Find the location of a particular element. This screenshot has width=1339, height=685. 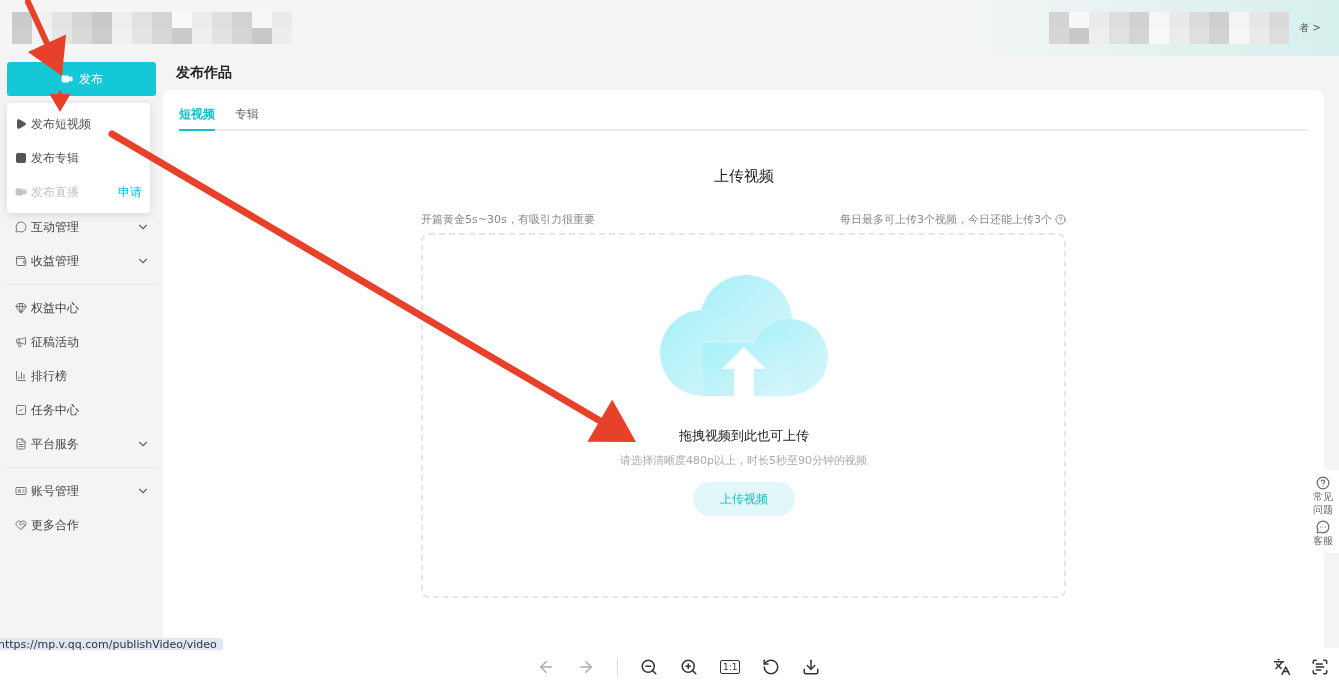

sidebar-item: 权益中心 is located at coordinates (81, 308).